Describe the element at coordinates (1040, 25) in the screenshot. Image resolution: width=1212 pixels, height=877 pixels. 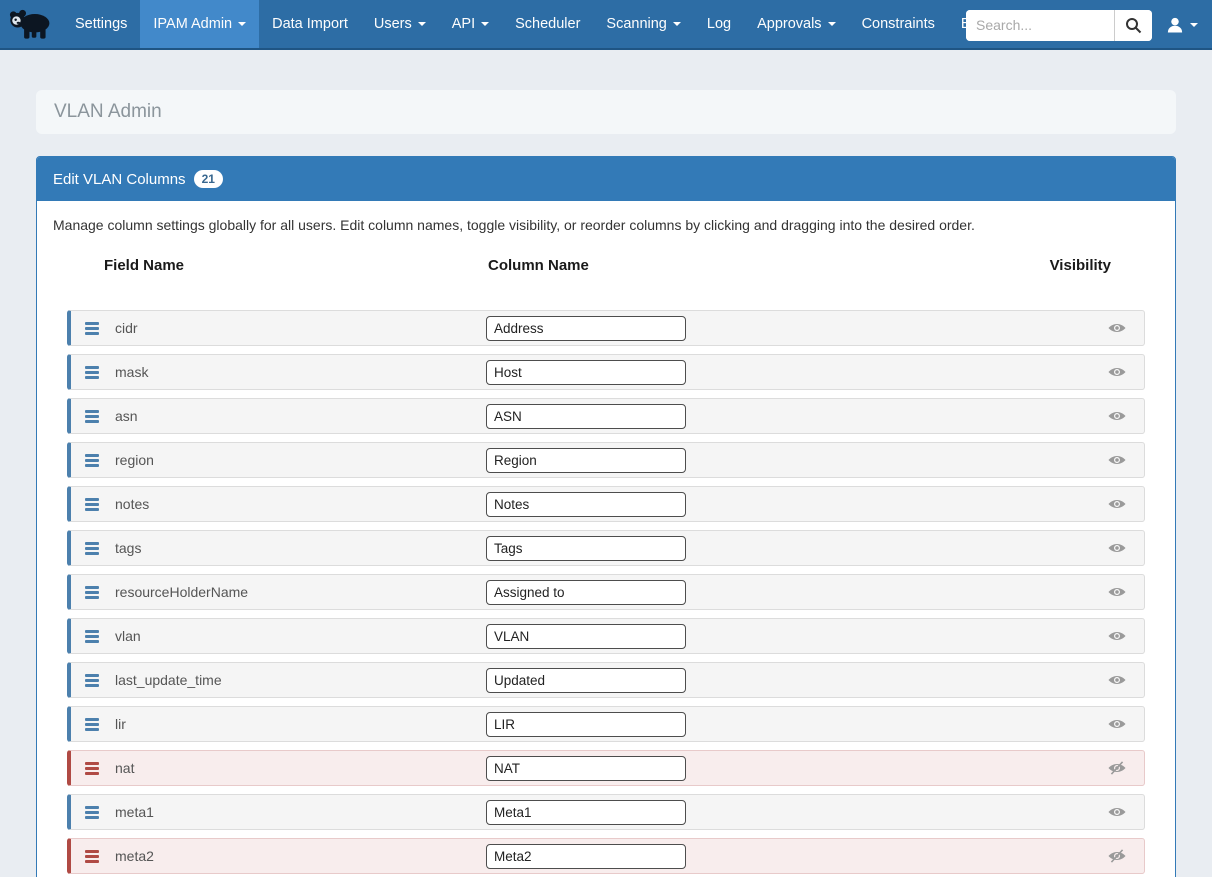
I see `search-input` at that location.